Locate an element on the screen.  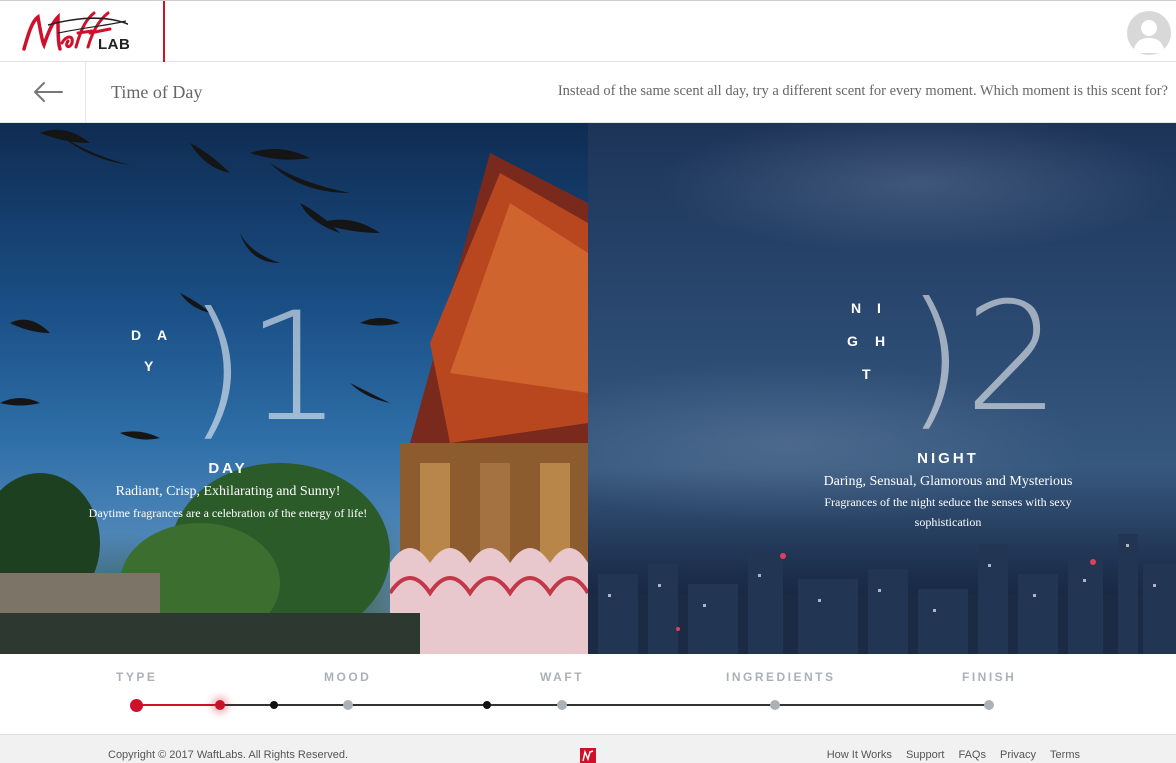
top-header: LAB is located at coordinates (588, 31).